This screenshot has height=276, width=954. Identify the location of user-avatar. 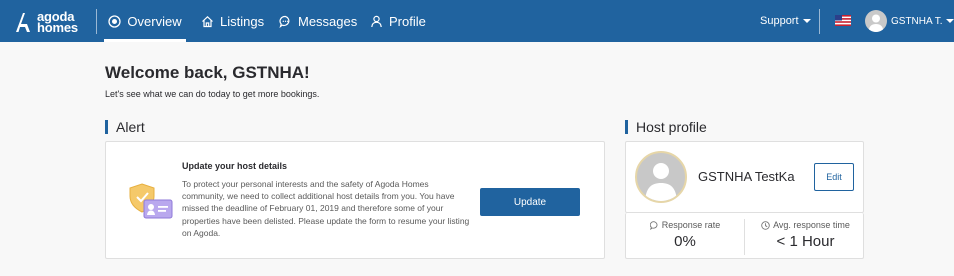
(876, 21).